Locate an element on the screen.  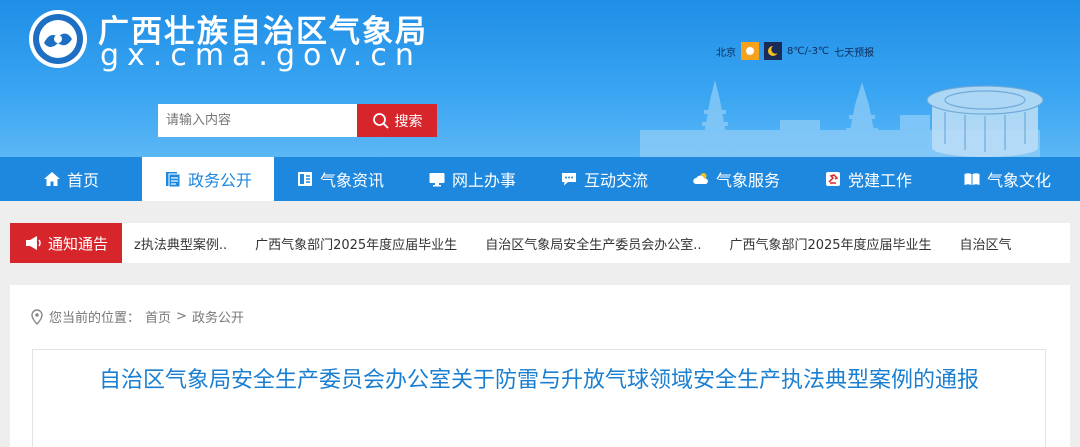
breadcrumb: 您当前的位置： 首页 > 政务公开 is located at coordinates (137, 316).